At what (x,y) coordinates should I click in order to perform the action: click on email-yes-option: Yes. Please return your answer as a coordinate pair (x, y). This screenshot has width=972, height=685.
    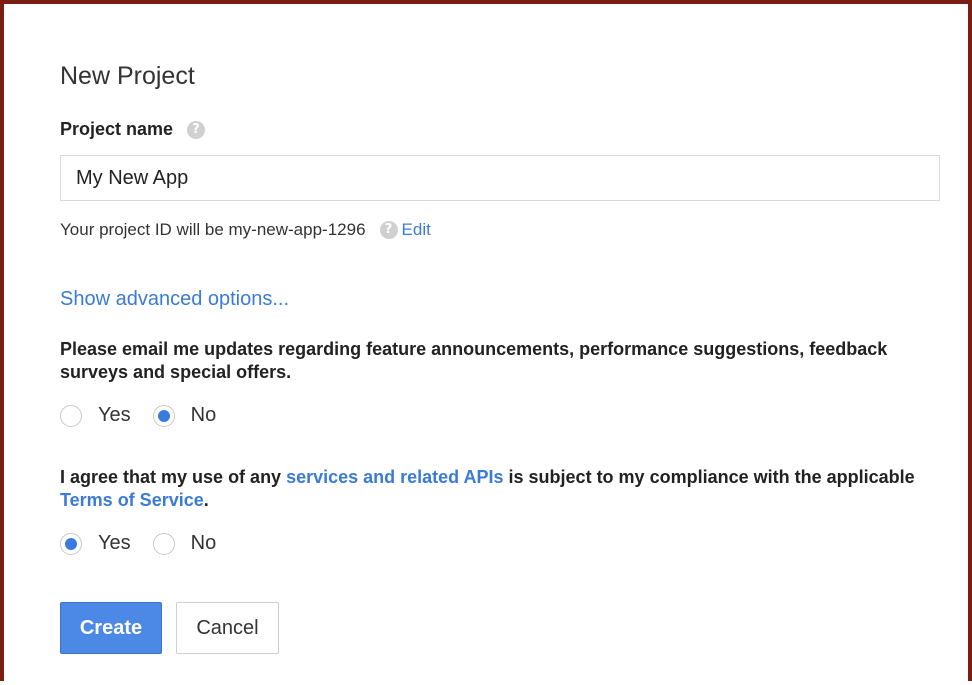
    Looking at the image, I should click on (95, 415).